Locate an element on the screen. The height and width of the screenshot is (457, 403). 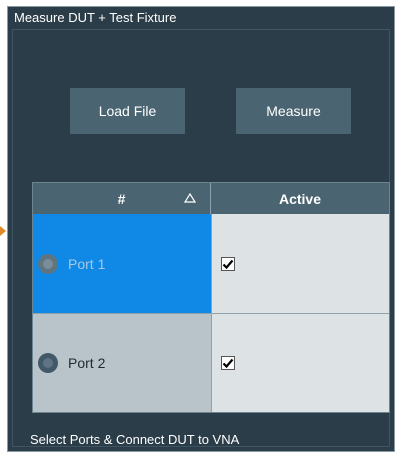
status-message: Select Ports & Connect DUT to VNA is located at coordinates (135, 439).